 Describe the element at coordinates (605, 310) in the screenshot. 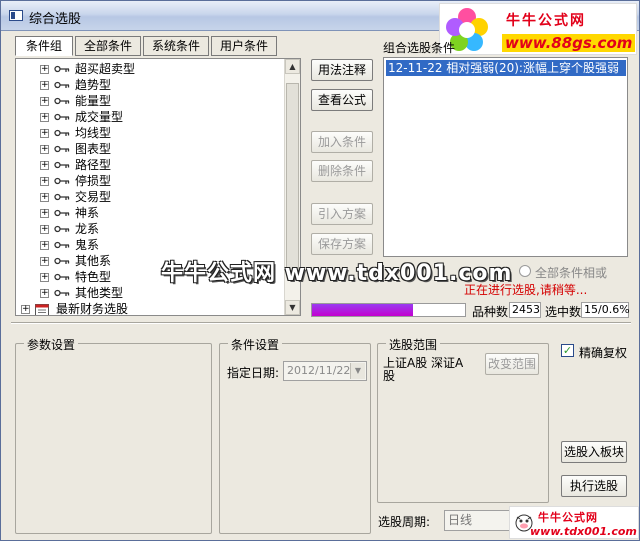

I see `selected-value: 15/0.6%` at that location.